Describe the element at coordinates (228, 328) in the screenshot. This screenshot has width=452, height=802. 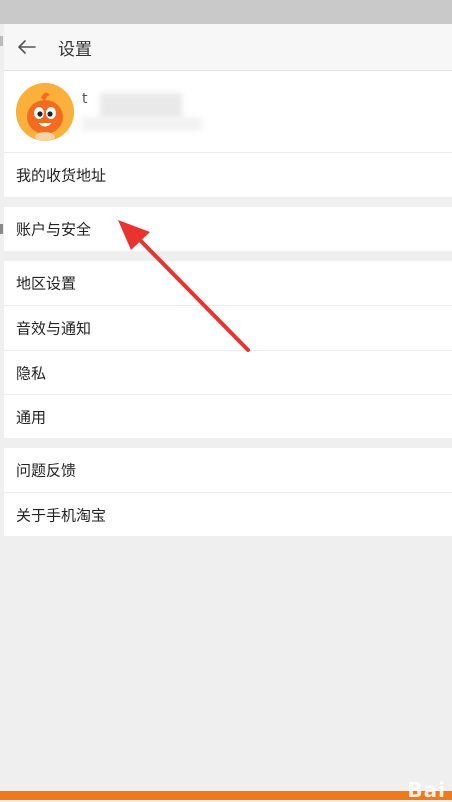
I see `menu-item-sound-notify: 音效与通知` at that location.